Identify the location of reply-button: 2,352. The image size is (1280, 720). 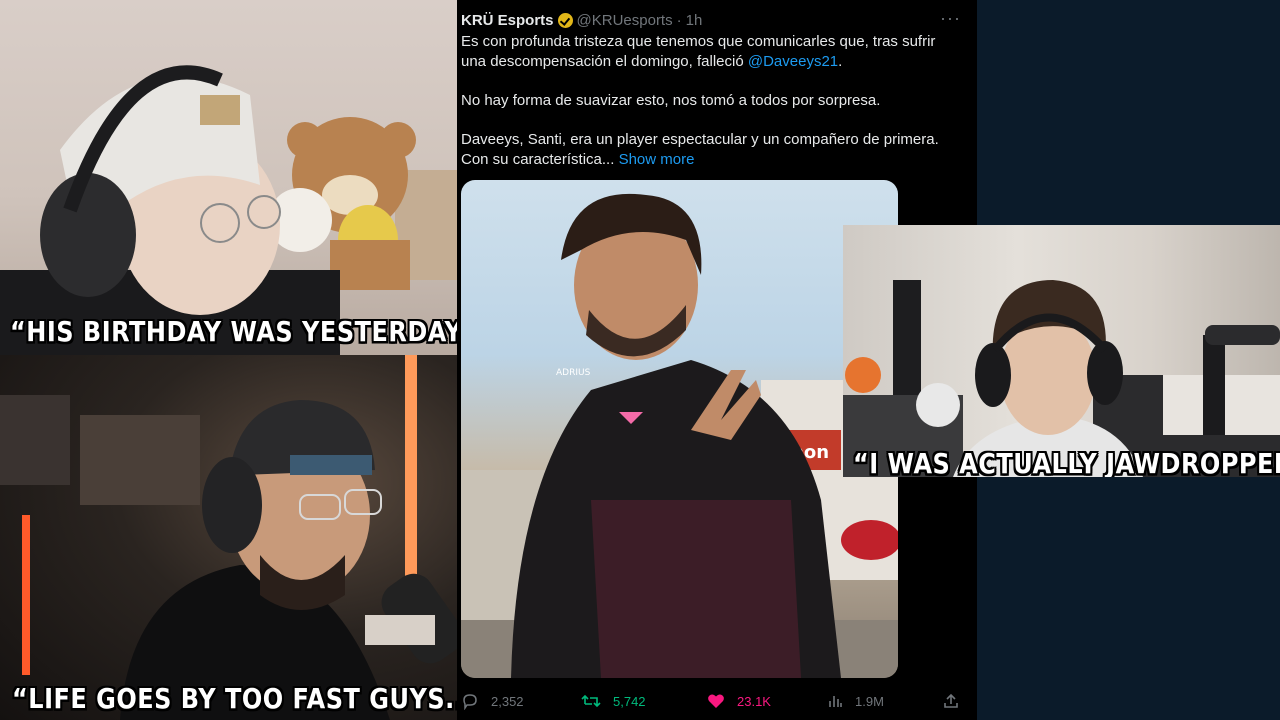
(492, 701).